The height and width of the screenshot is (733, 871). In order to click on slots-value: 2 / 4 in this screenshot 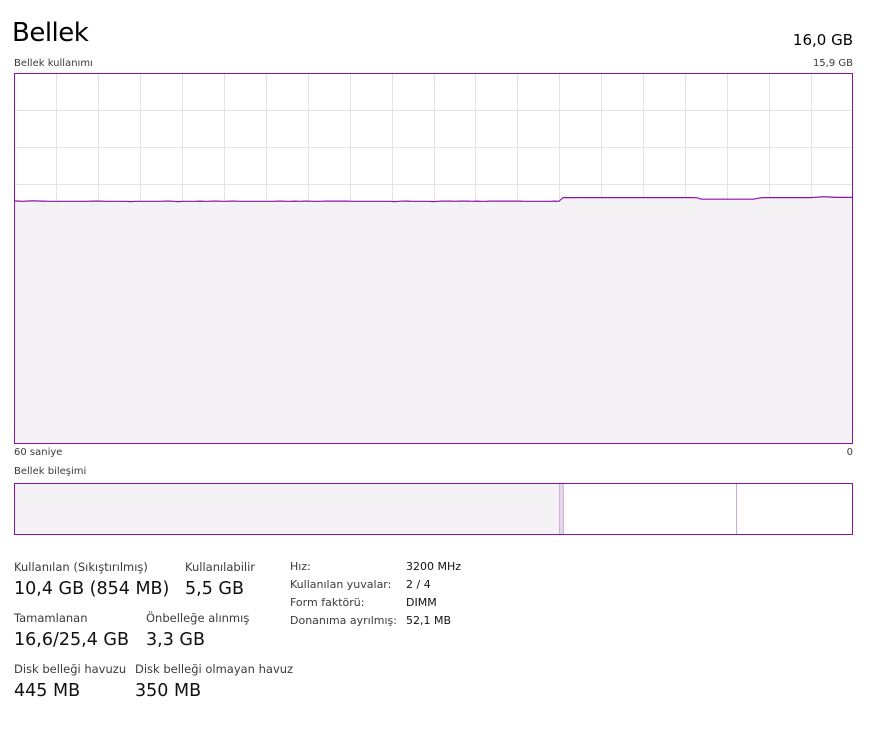, I will do `click(418, 584)`.